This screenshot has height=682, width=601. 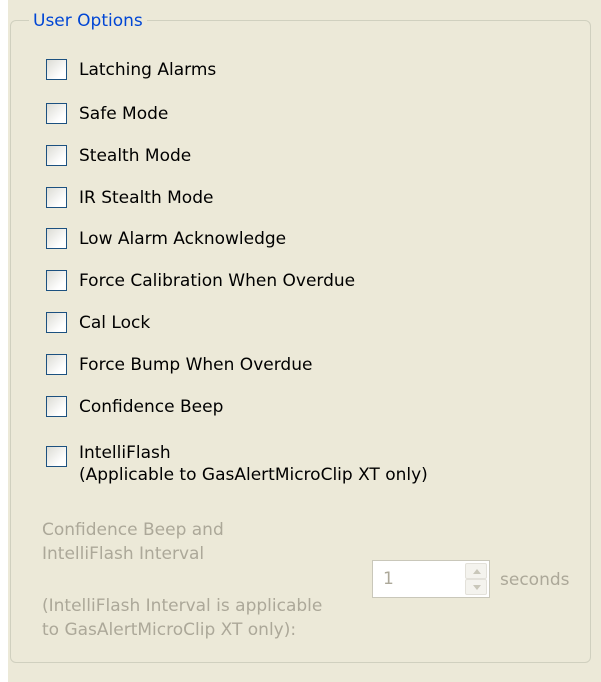 I want to click on spin-up-button, so click(x=476, y=571).